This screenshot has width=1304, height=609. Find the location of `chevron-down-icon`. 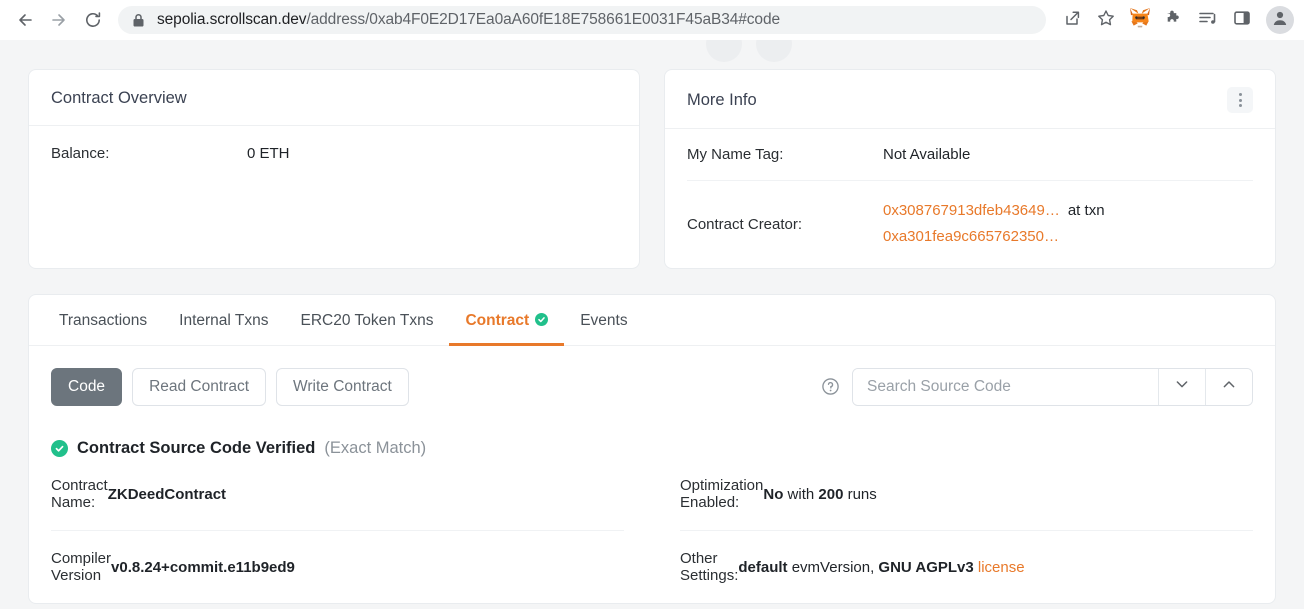

chevron-down-icon is located at coordinates (1182, 386).